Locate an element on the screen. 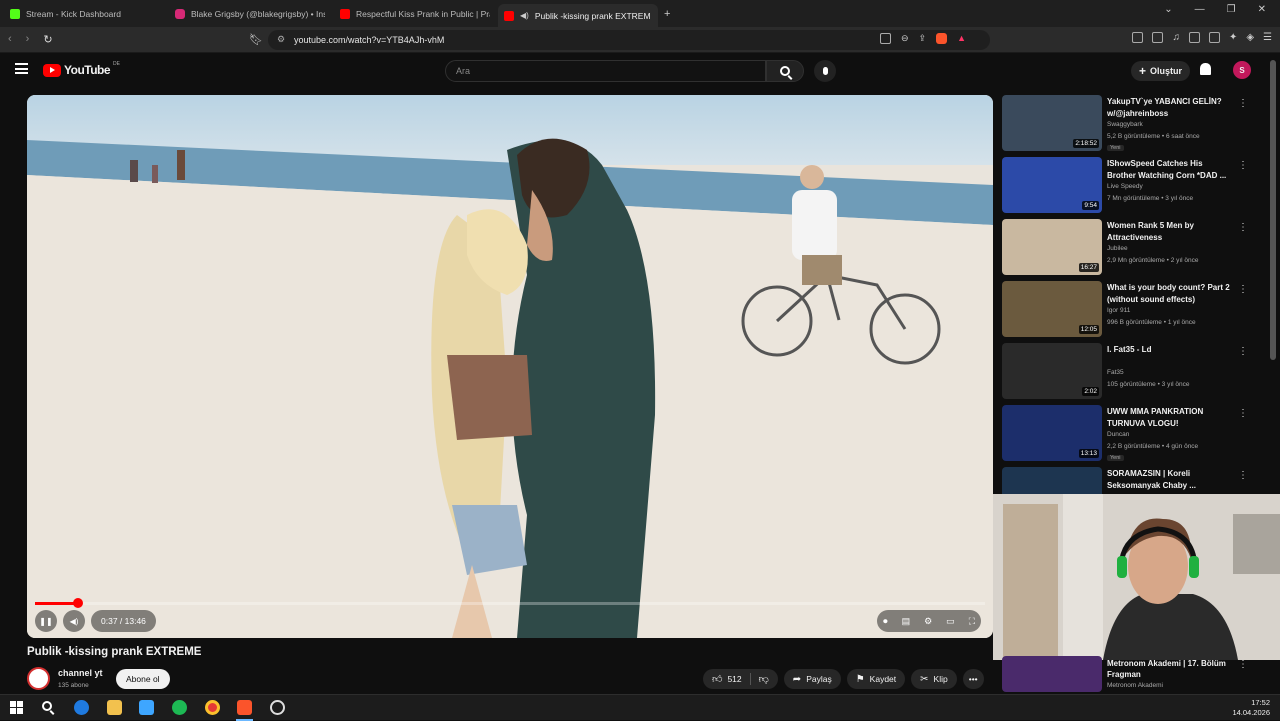 The height and width of the screenshot is (721, 1280). forward-icon: › is located at coordinates (28, 39).